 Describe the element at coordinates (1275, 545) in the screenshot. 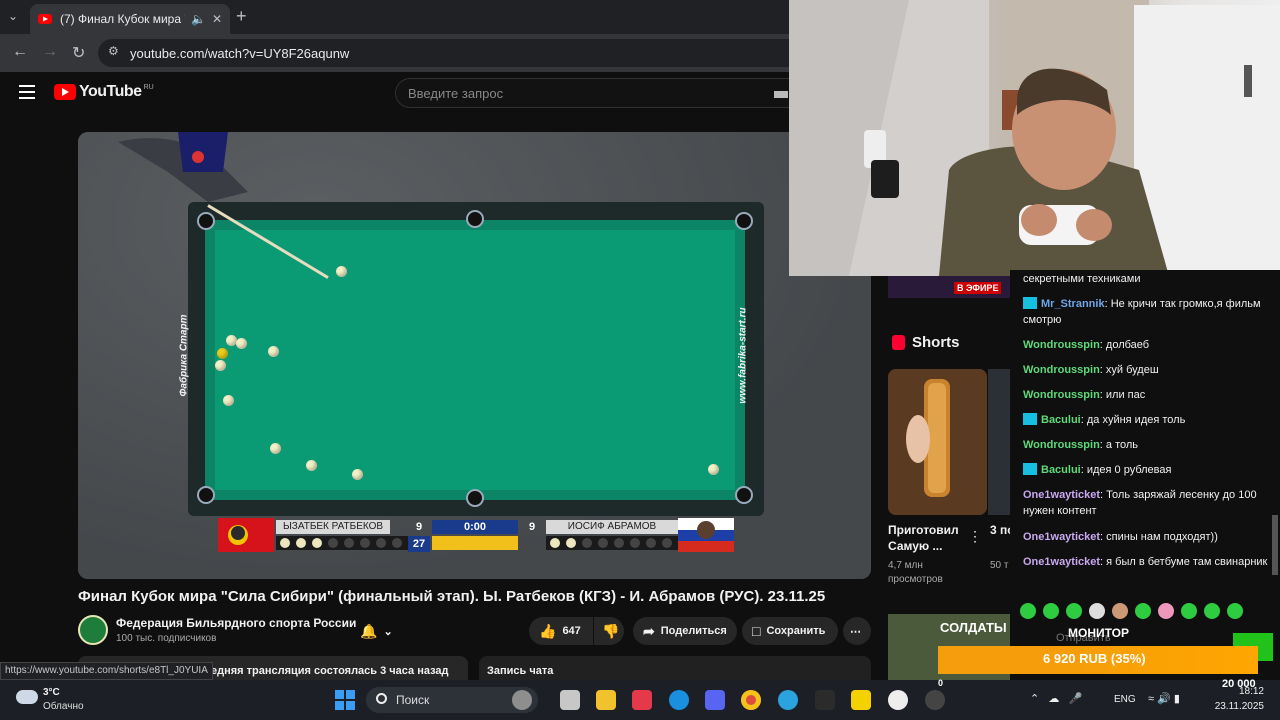

I see `chat-scrollbar` at that location.